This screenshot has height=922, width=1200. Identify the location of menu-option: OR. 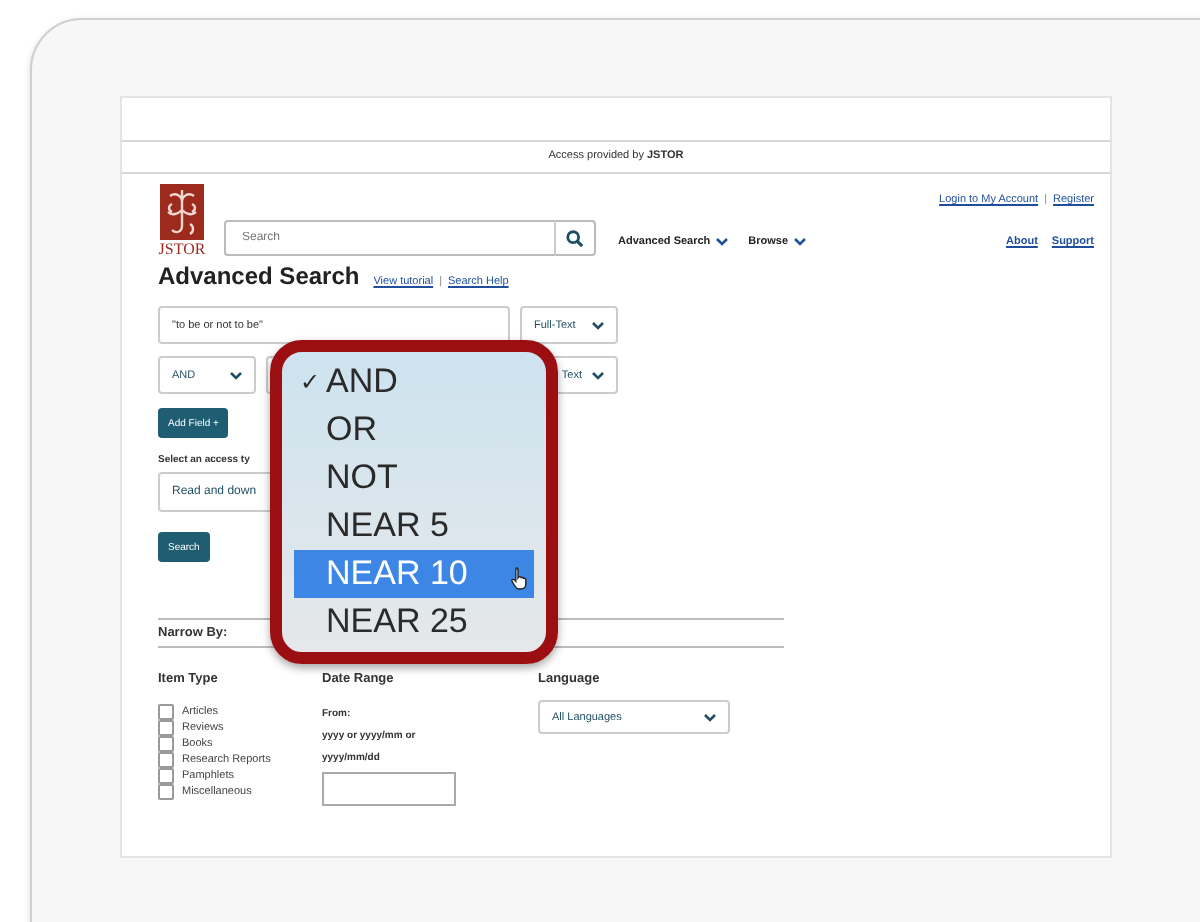
(414, 430).